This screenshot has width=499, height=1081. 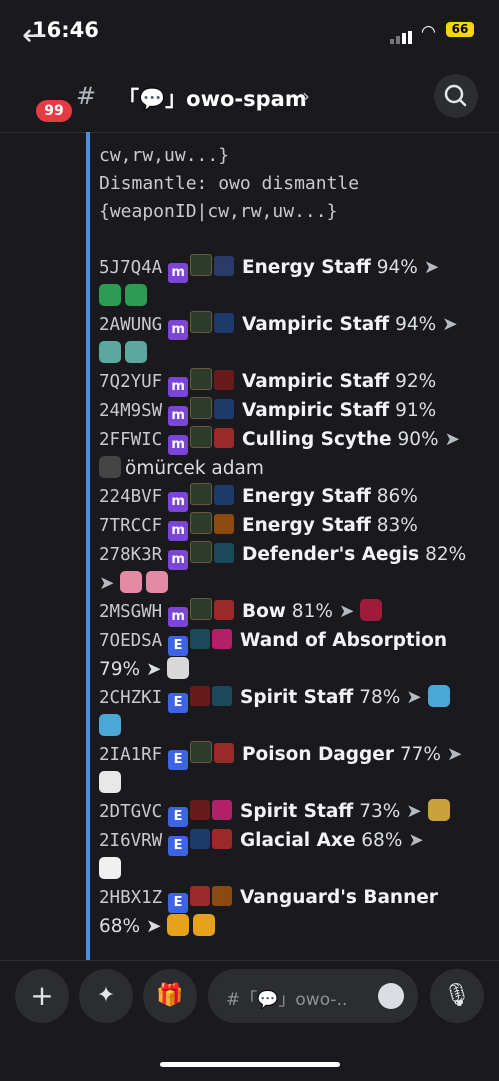 I want to click on wifi-icon: ◠, so click(x=428, y=32).